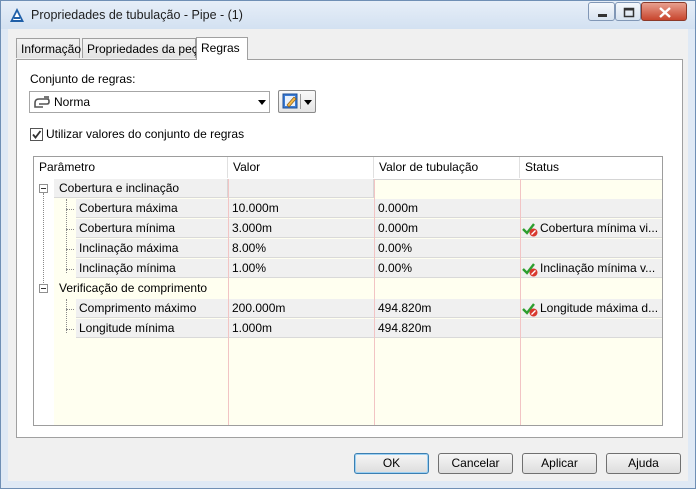  Describe the element at coordinates (643, 463) in the screenshot. I see `help-button: Ajuda` at that location.